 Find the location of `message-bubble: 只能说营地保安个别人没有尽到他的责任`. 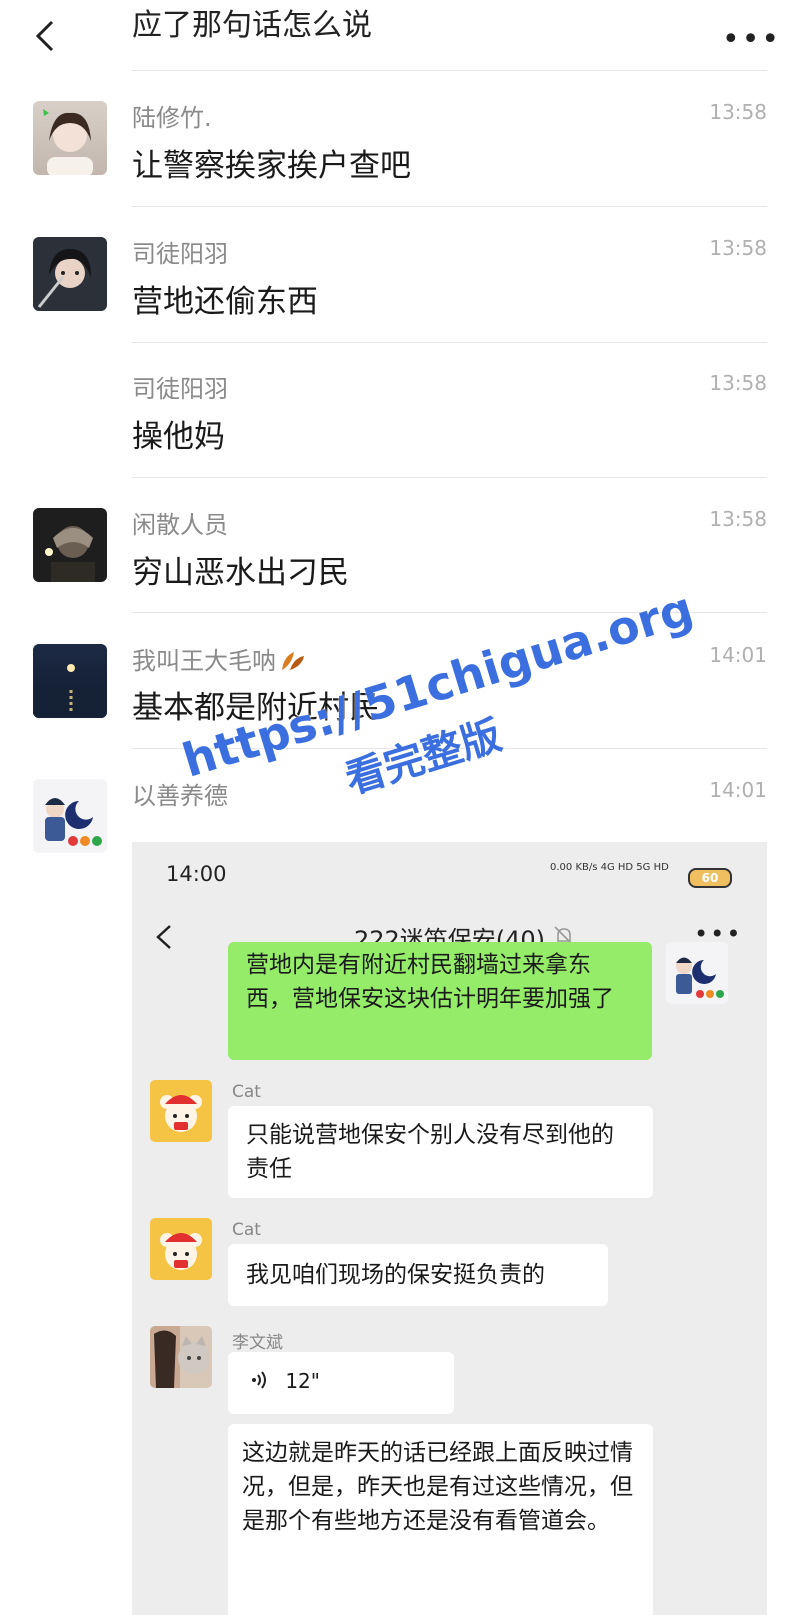

message-bubble: 只能说营地保安个别人没有尽到他的责任 is located at coordinates (440, 1152).